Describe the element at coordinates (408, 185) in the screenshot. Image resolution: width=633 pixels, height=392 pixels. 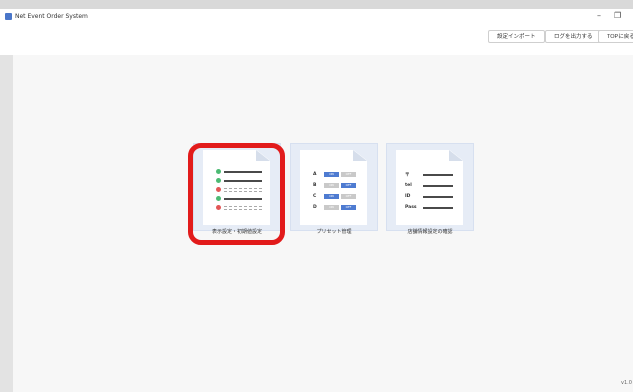
I see `store-field-label: tel` at that location.